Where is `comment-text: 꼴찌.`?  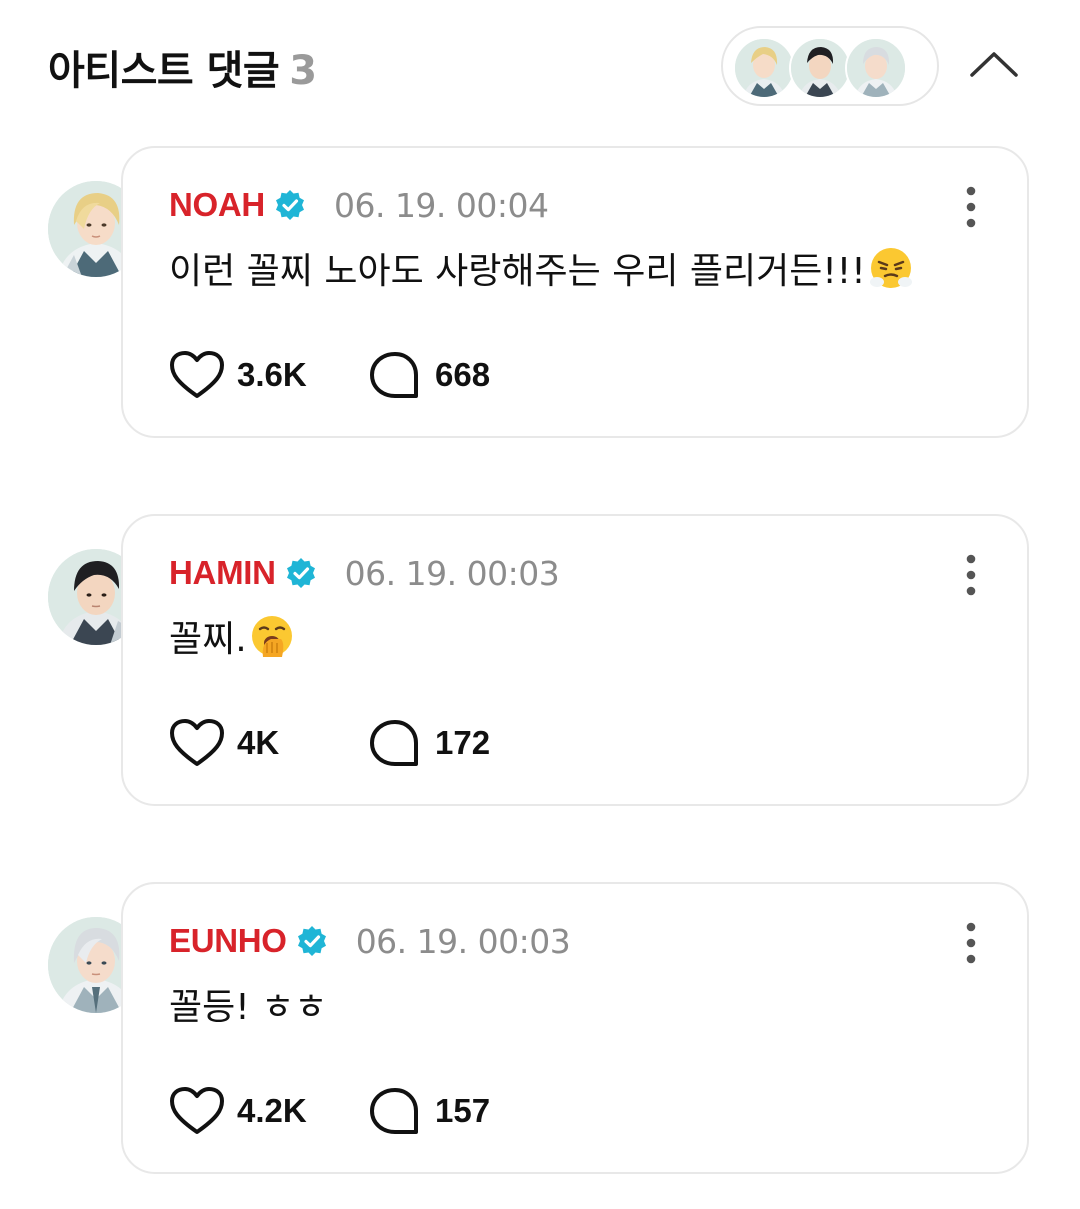 comment-text: 꼴찌. is located at coordinates (208, 639).